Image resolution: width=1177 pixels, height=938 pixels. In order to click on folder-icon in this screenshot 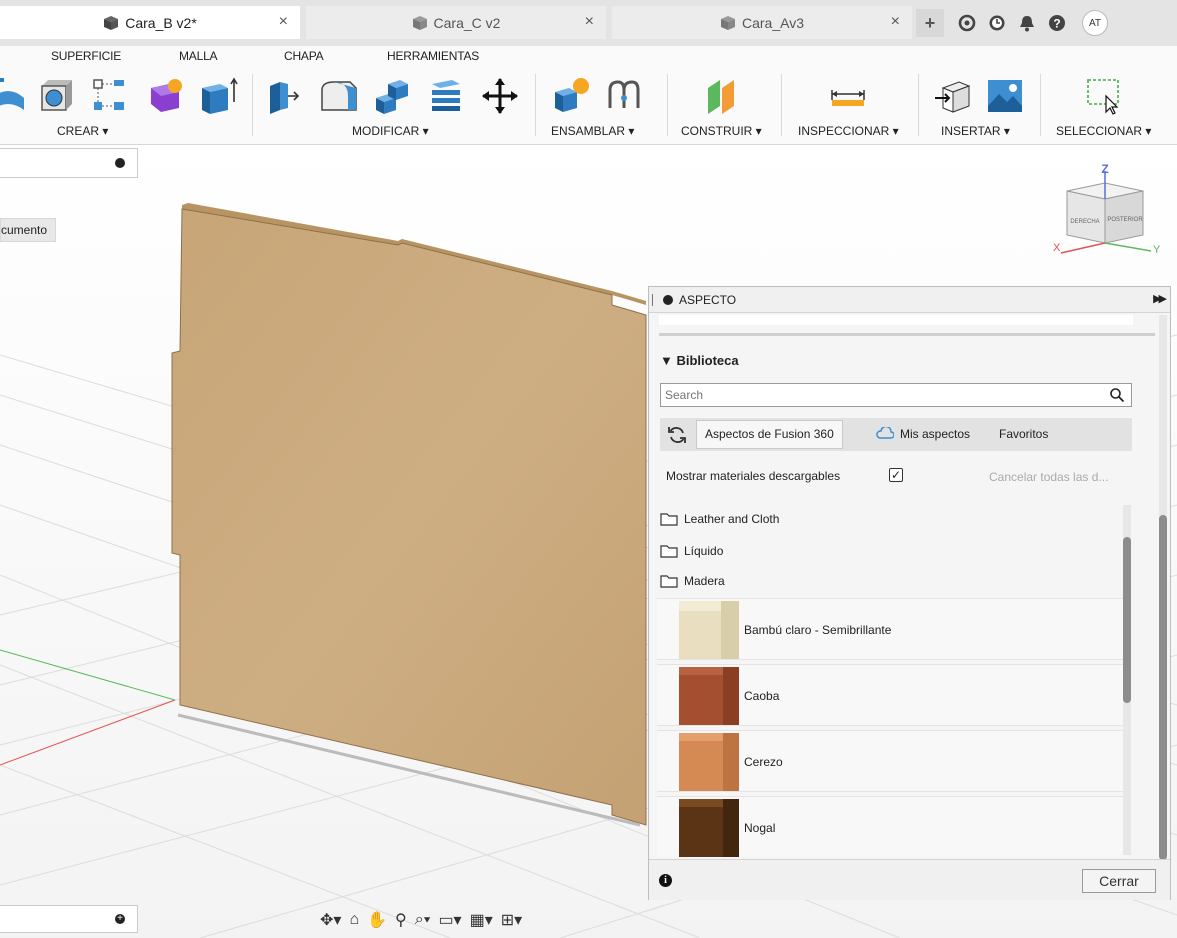, I will do `click(669, 551)`.